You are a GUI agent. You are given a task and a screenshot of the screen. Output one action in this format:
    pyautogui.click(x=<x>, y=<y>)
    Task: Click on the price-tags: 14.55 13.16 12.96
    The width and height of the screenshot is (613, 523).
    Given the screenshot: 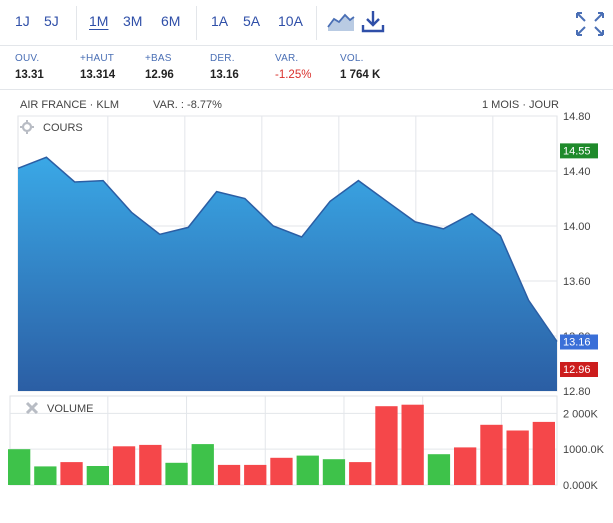 What is the action you would take?
    pyautogui.click(x=579, y=260)
    